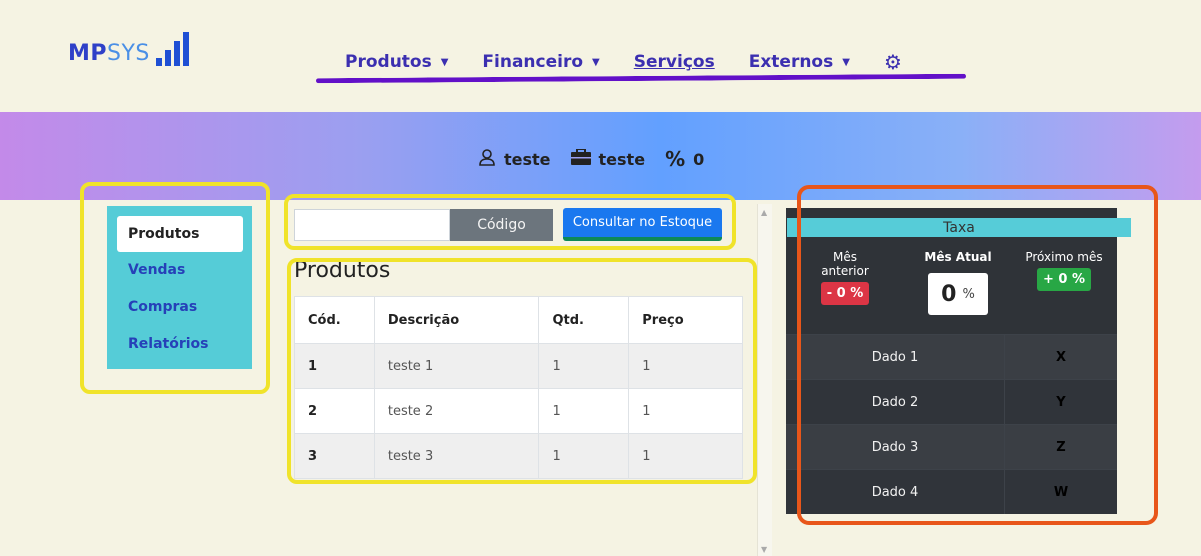 Image resolution: width=1201 pixels, height=556 pixels. I want to click on search-annotation-box, so click(510, 222).